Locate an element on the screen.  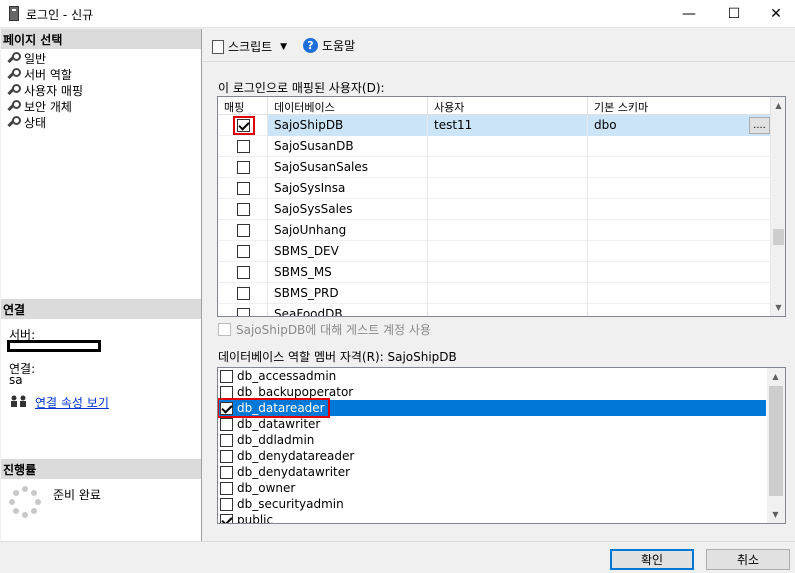
column-header-database: 데이터베이스 is located at coordinates (348, 106).